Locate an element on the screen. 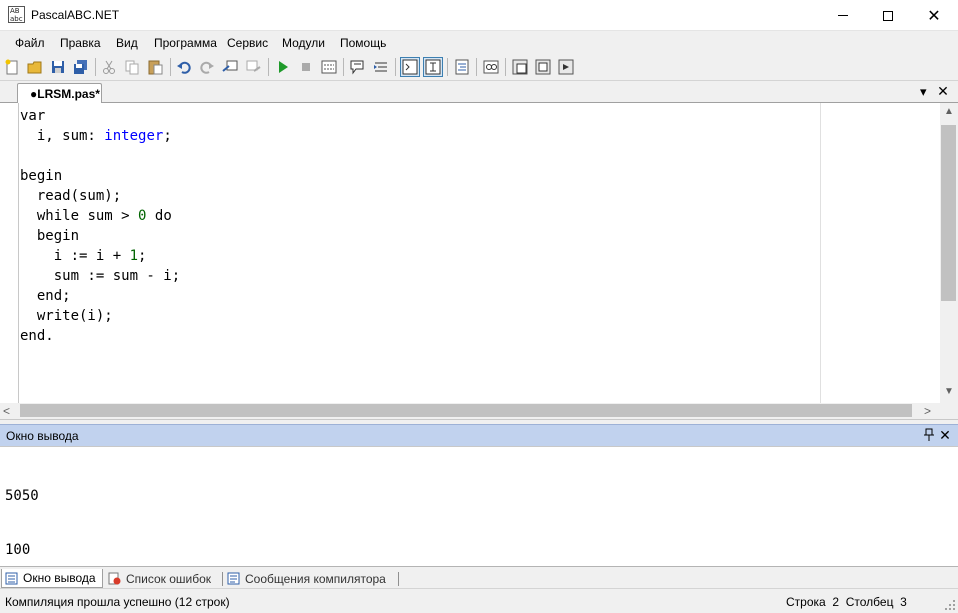  redo-icon is located at coordinates (207, 67).